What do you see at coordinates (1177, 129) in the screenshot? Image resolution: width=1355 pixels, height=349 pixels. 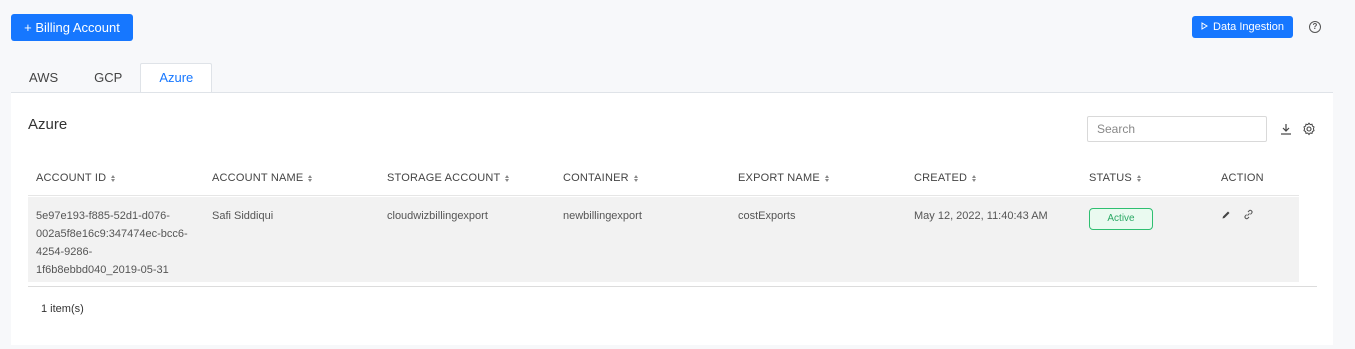 I see `search-input` at bounding box center [1177, 129].